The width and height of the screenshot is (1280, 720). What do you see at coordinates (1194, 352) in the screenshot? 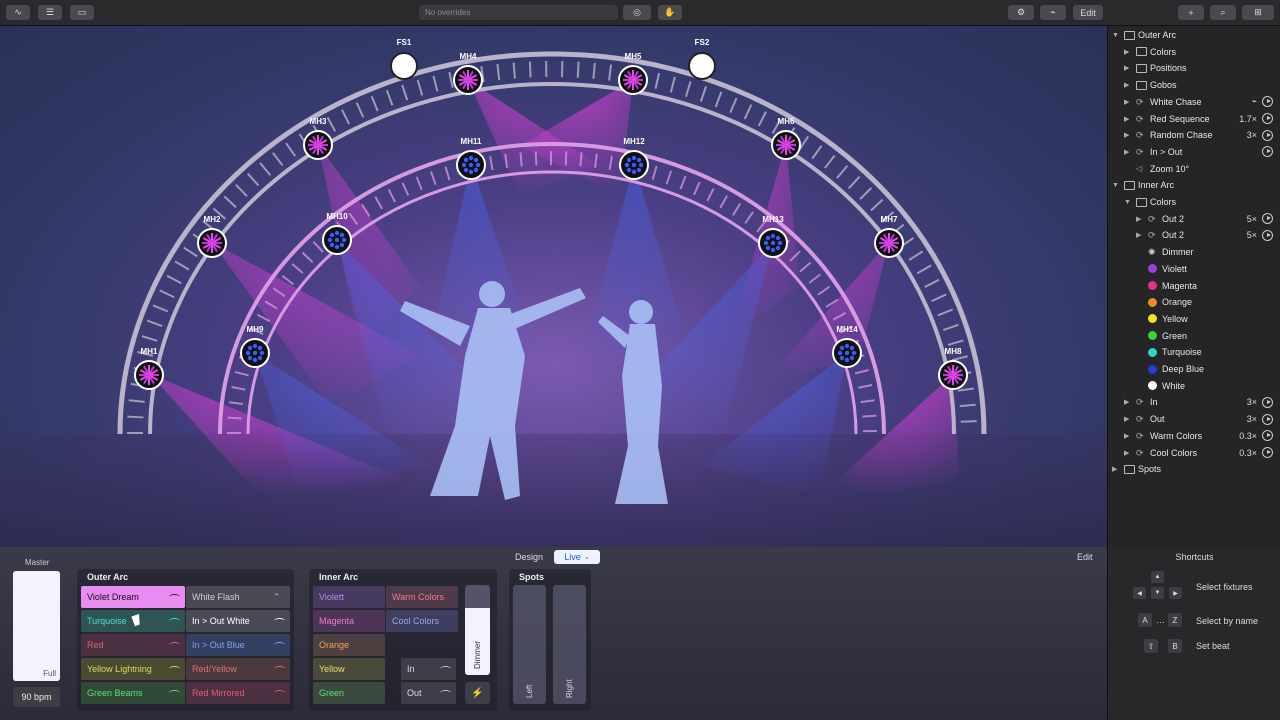
I see `tree-row: Turquoise` at bounding box center [1194, 352].